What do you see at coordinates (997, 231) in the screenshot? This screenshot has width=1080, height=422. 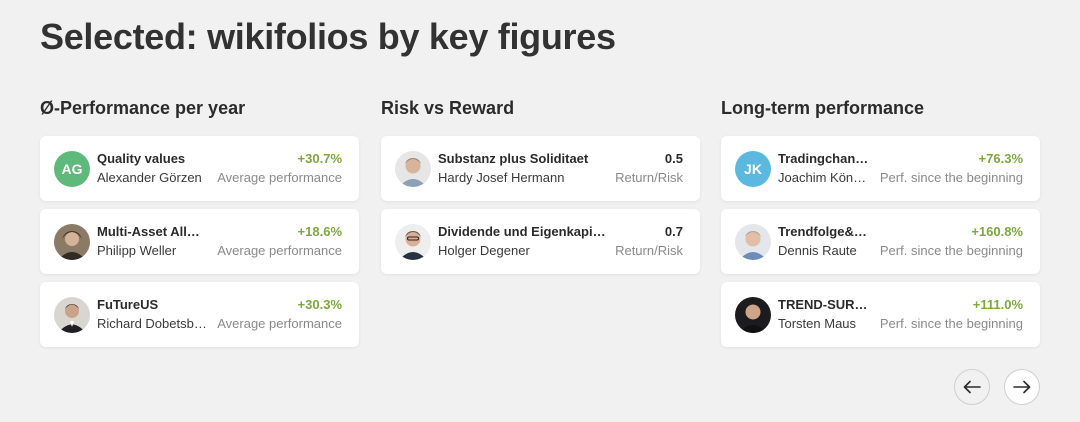 I see `metric-value: +160.8%` at bounding box center [997, 231].